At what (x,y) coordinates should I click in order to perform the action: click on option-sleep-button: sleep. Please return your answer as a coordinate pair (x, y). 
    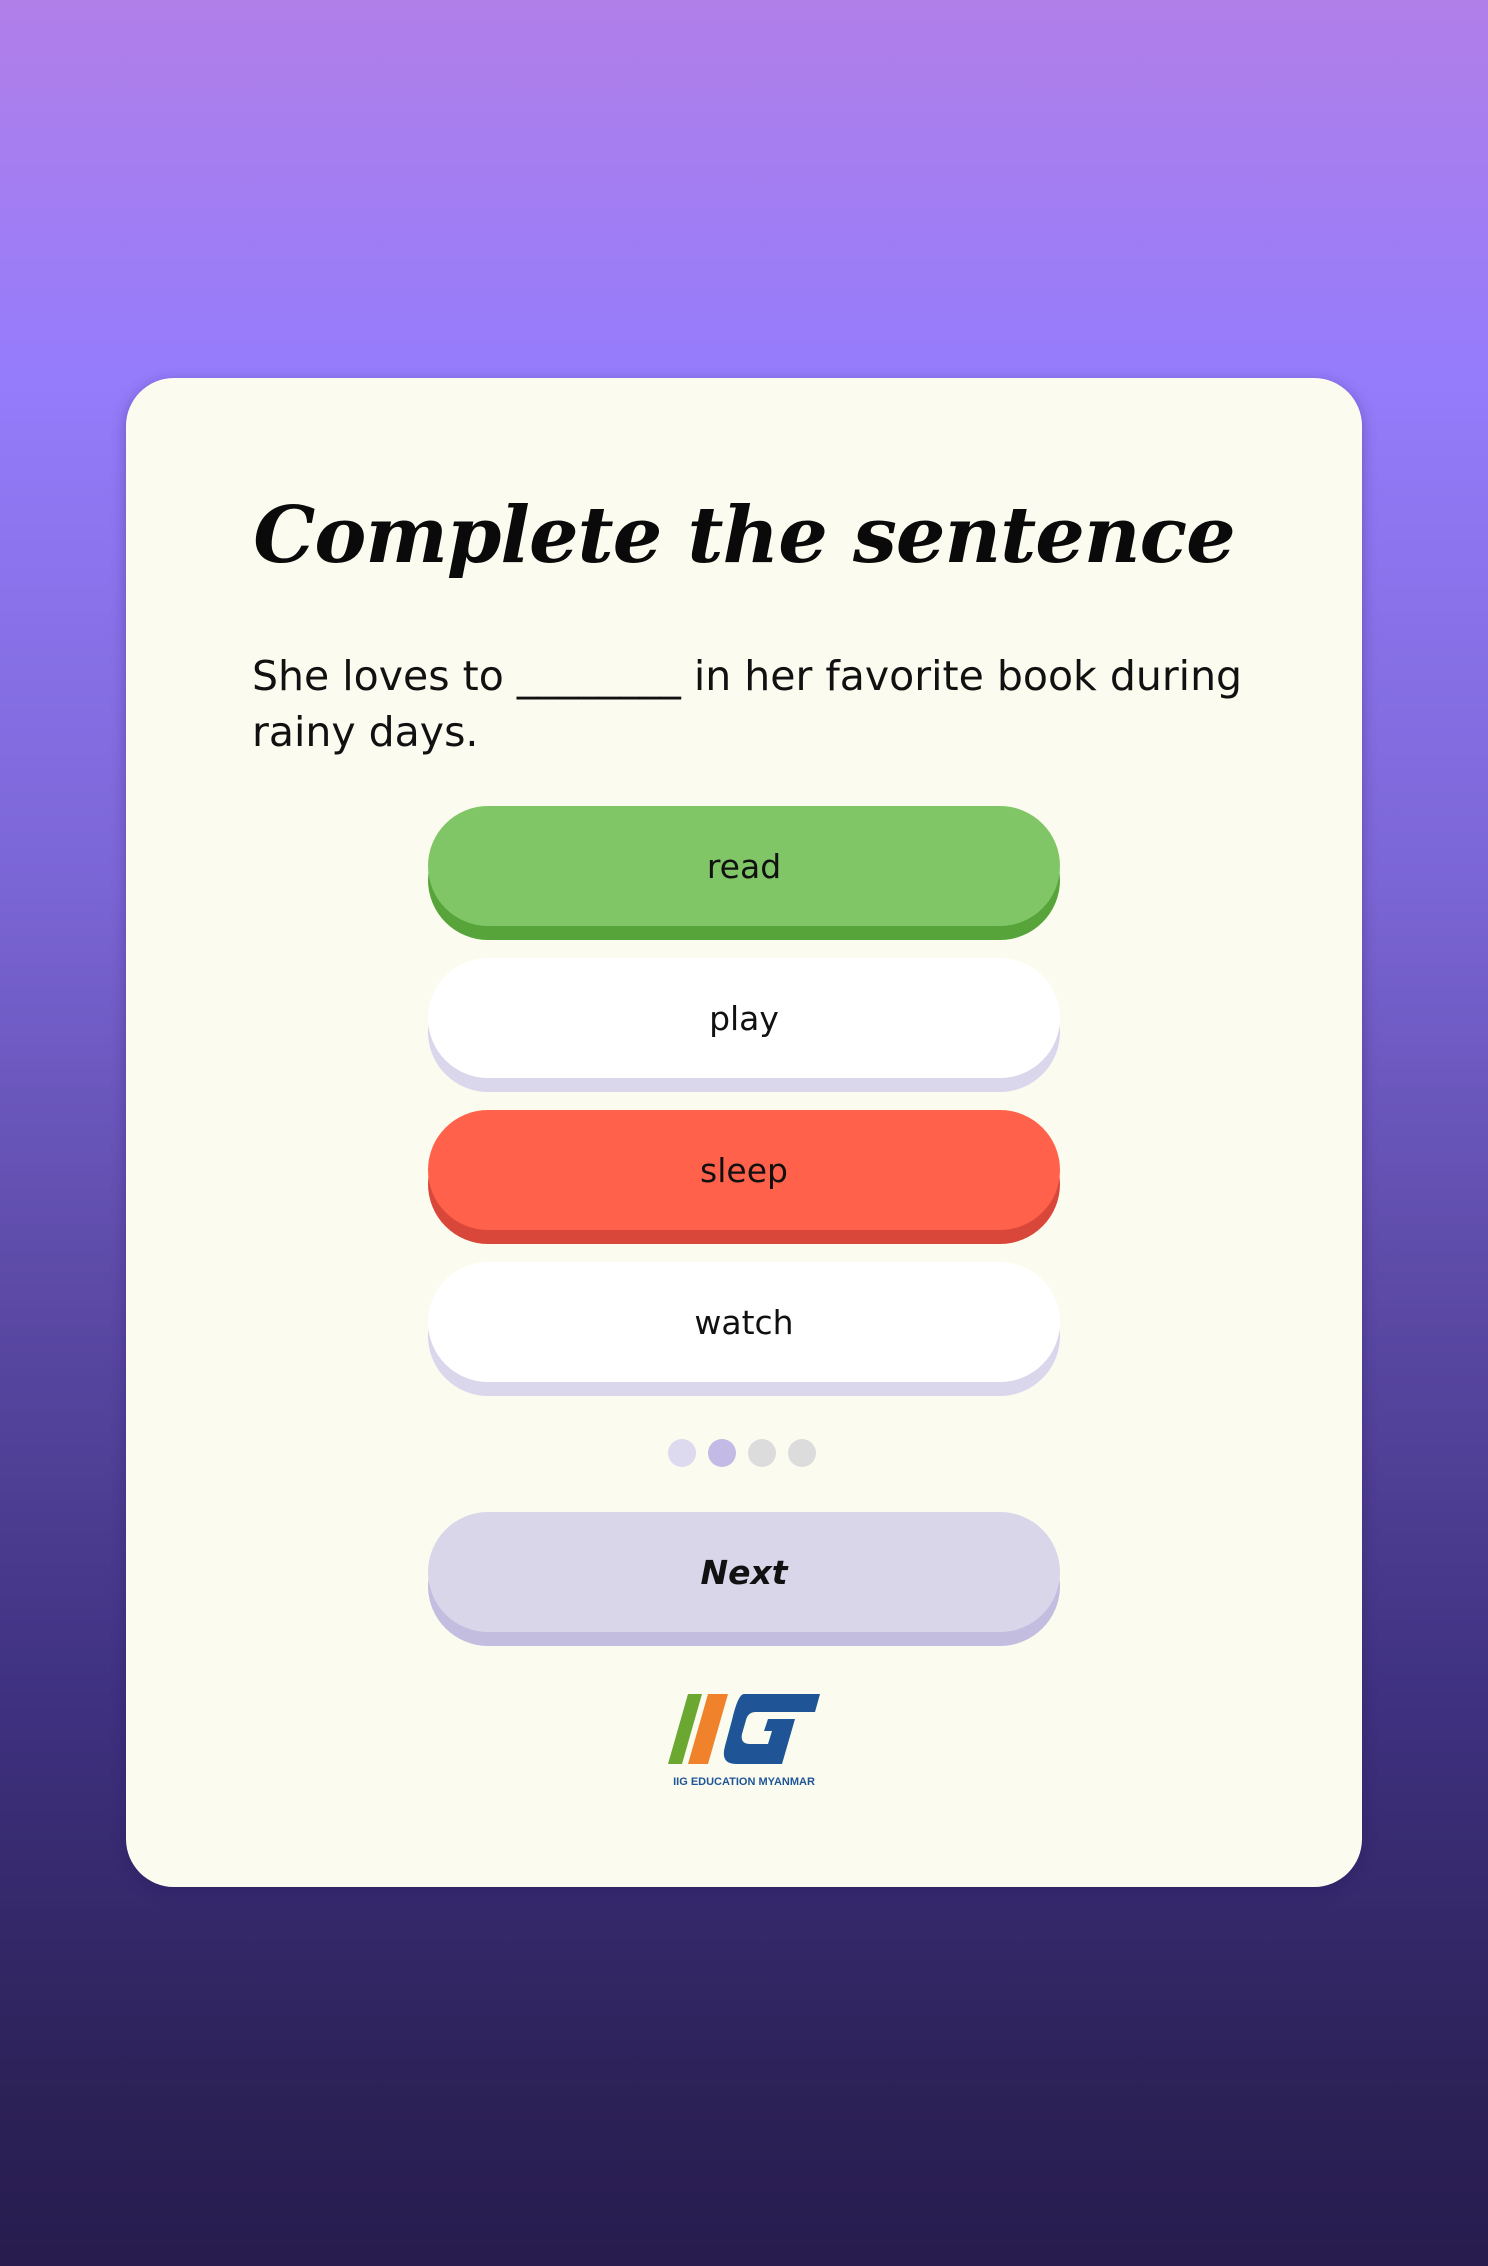
    Looking at the image, I should click on (744, 1170).